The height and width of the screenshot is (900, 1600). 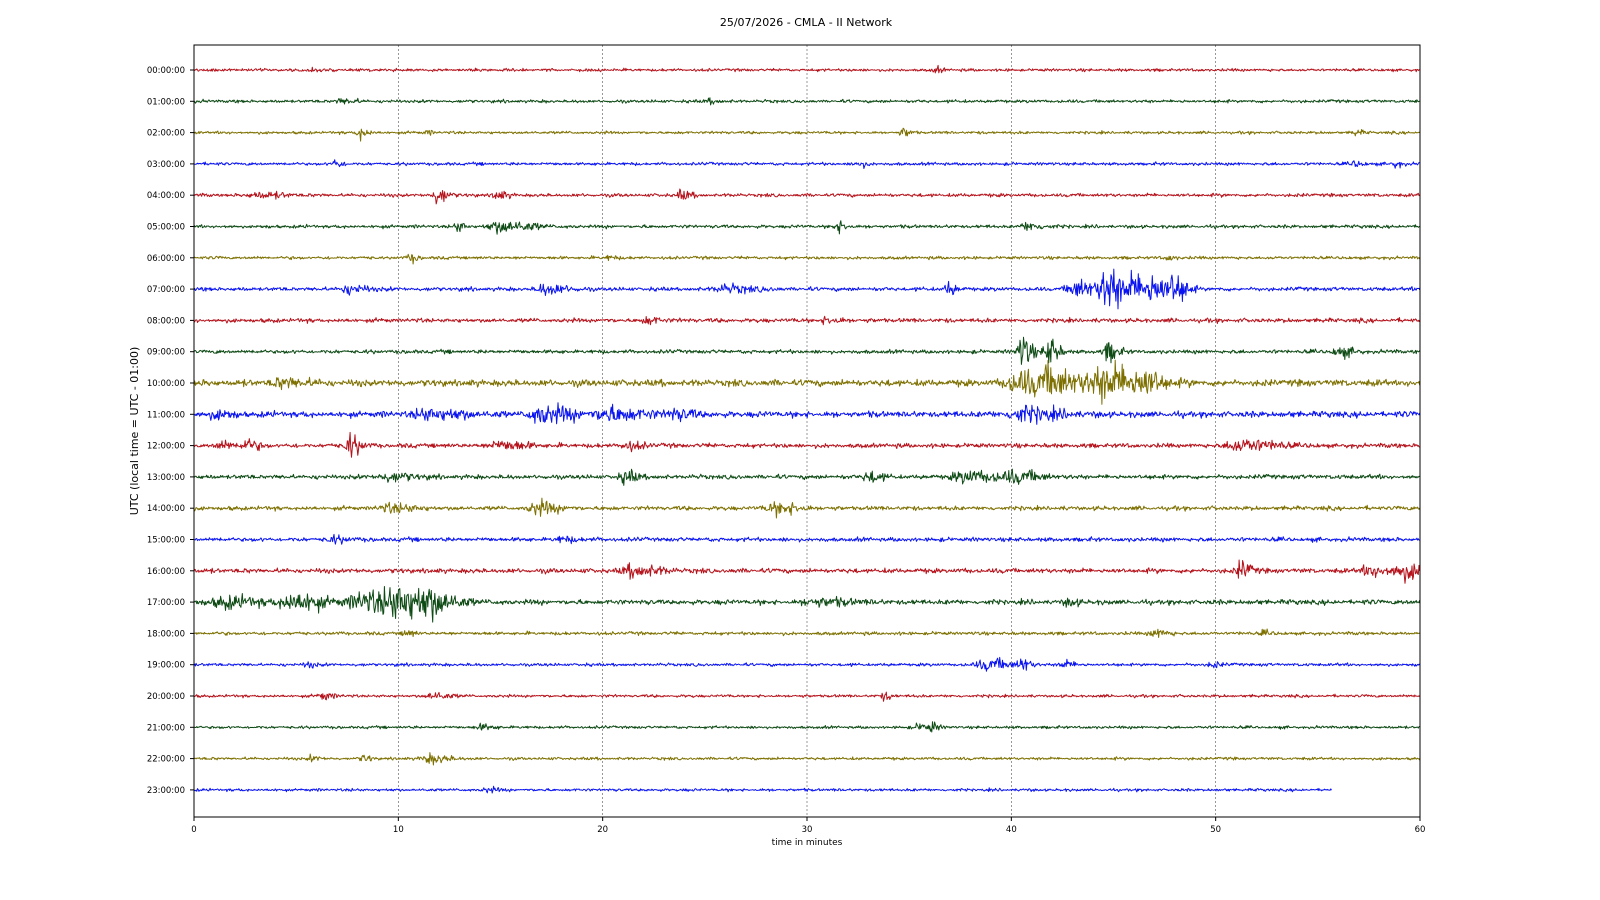 I want to click on y-tick-label: 03:00:00, so click(x=166, y=165).